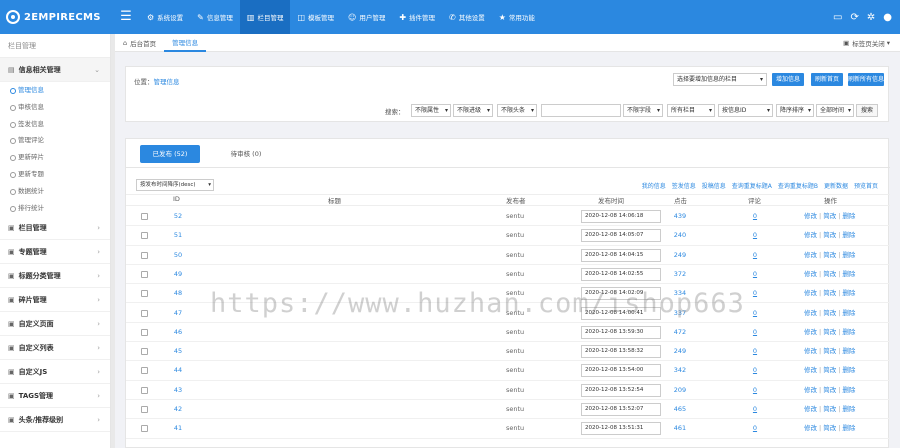 This screenshot has width=900, height=448. What do you see at coordinates (178, 351) in the screenshot?
I see `row-id: 45` at bounding box center [178, 351].